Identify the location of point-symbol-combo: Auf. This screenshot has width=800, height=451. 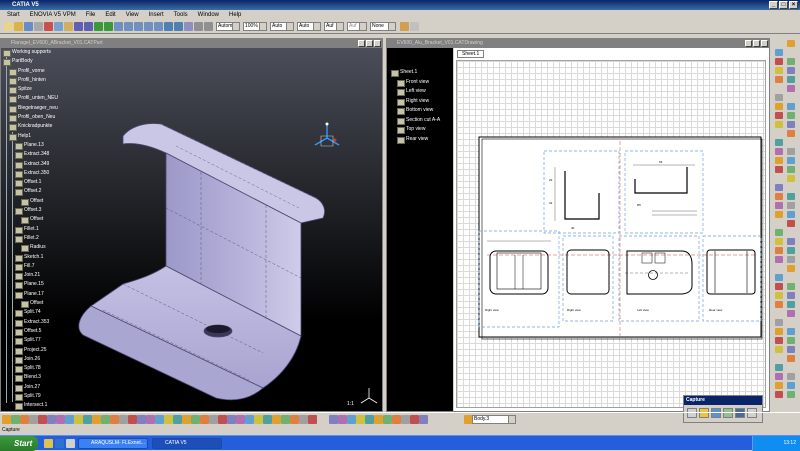
(334, 26).